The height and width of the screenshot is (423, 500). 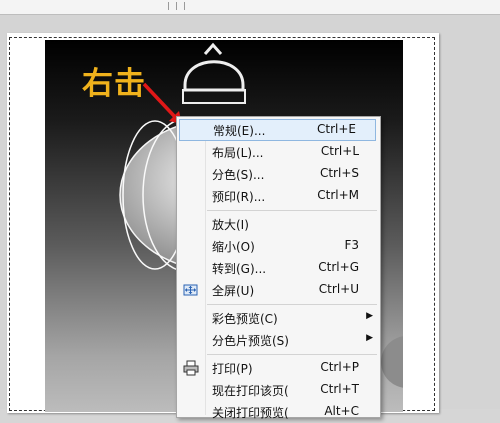 I want to click on menu-item-zoom-out: 缩小(O) F3, so click(x=278, y=246).